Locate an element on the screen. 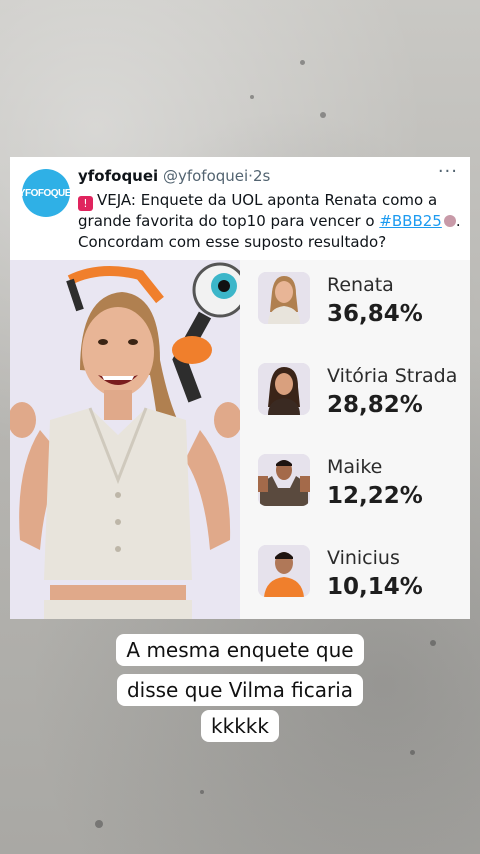  hashtag-link: #BBB25 is located at coordinates (410, 221).